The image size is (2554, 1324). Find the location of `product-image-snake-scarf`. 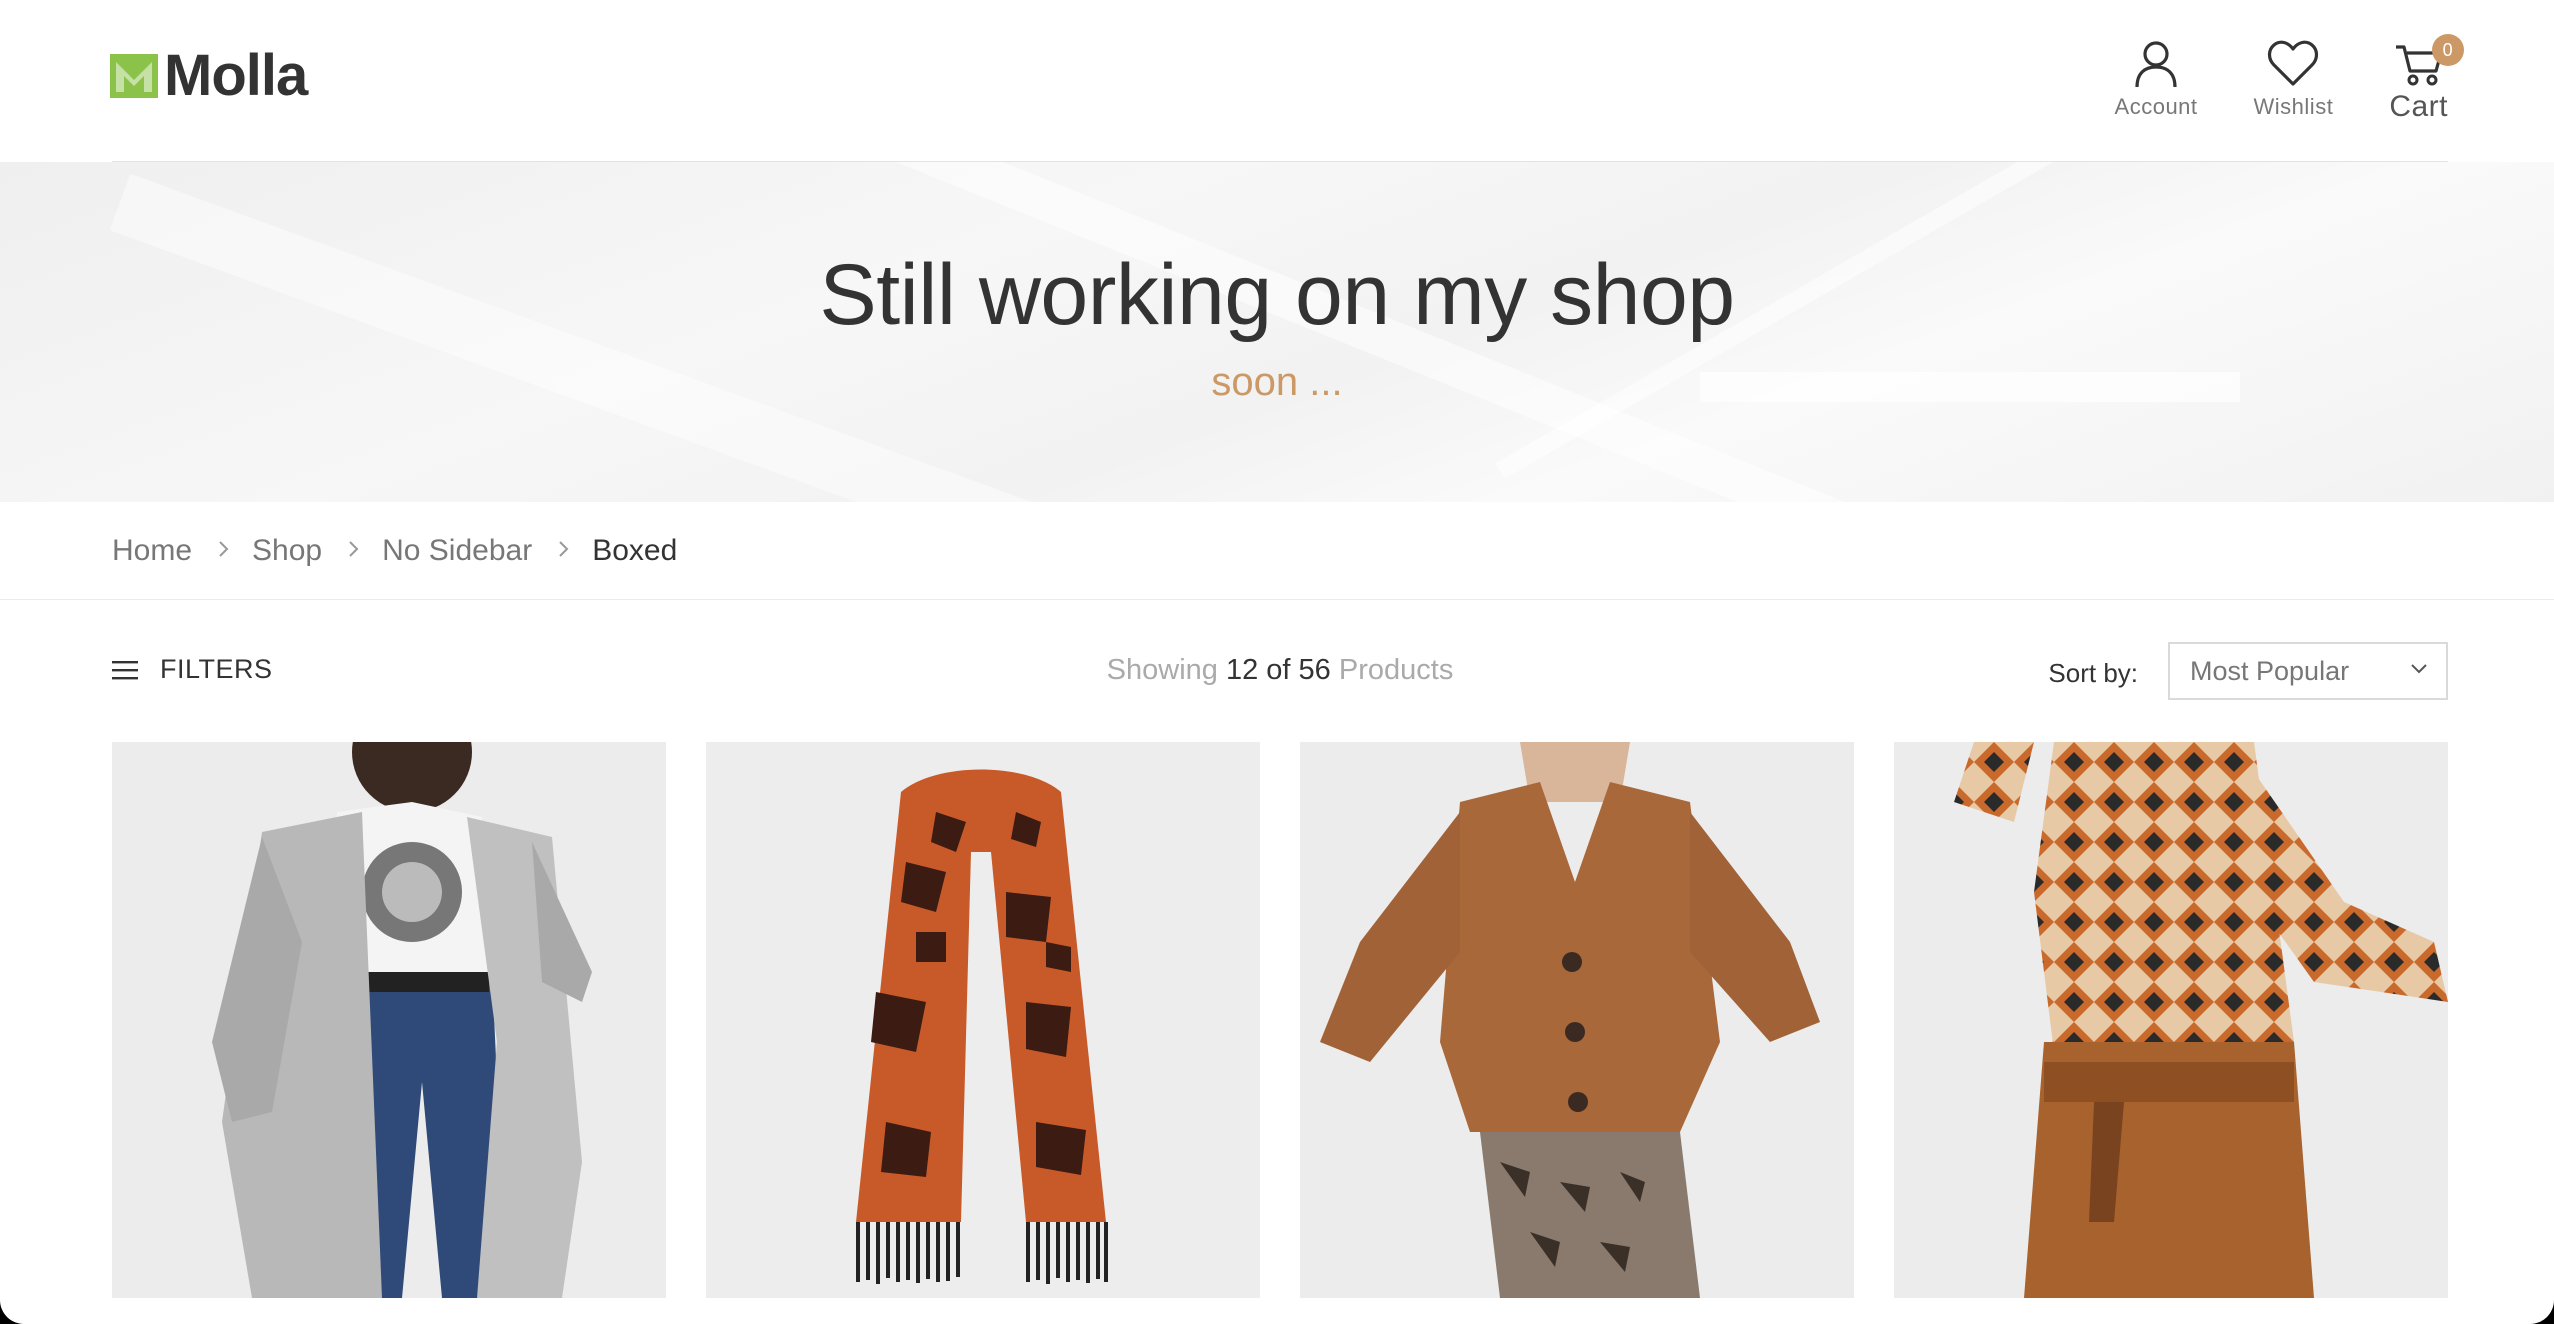

product-image-snake-scarf is located at coordinates (983, 1020).